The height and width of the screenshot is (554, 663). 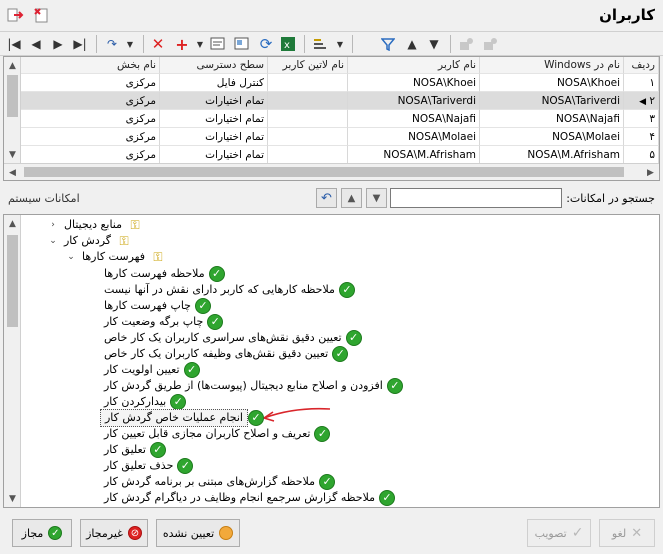 I want to click on user-name: NOSA\Khoei, so click(x=414, y=83).